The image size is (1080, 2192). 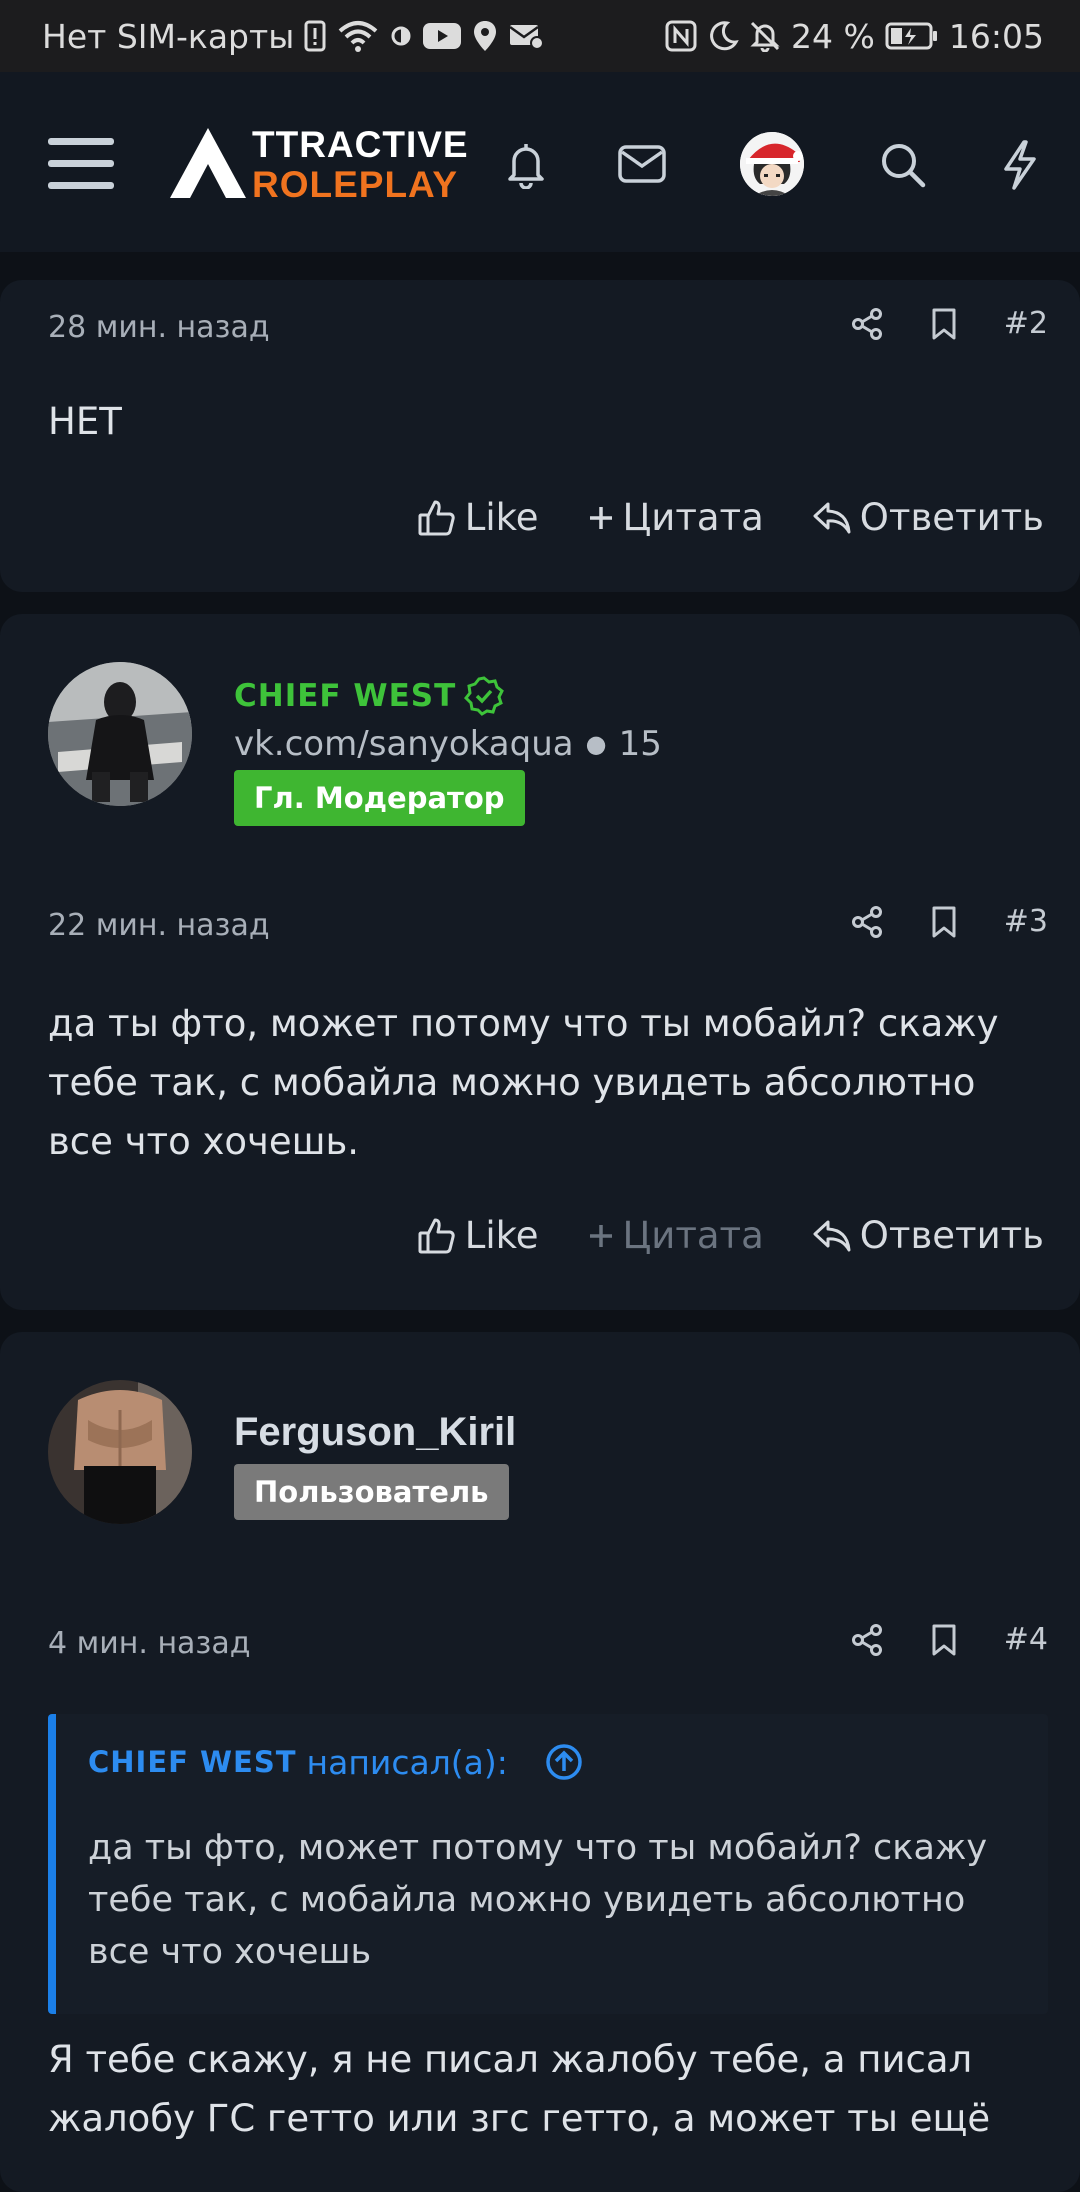 I want to click on bell-icon, so click(x=526, y=165).